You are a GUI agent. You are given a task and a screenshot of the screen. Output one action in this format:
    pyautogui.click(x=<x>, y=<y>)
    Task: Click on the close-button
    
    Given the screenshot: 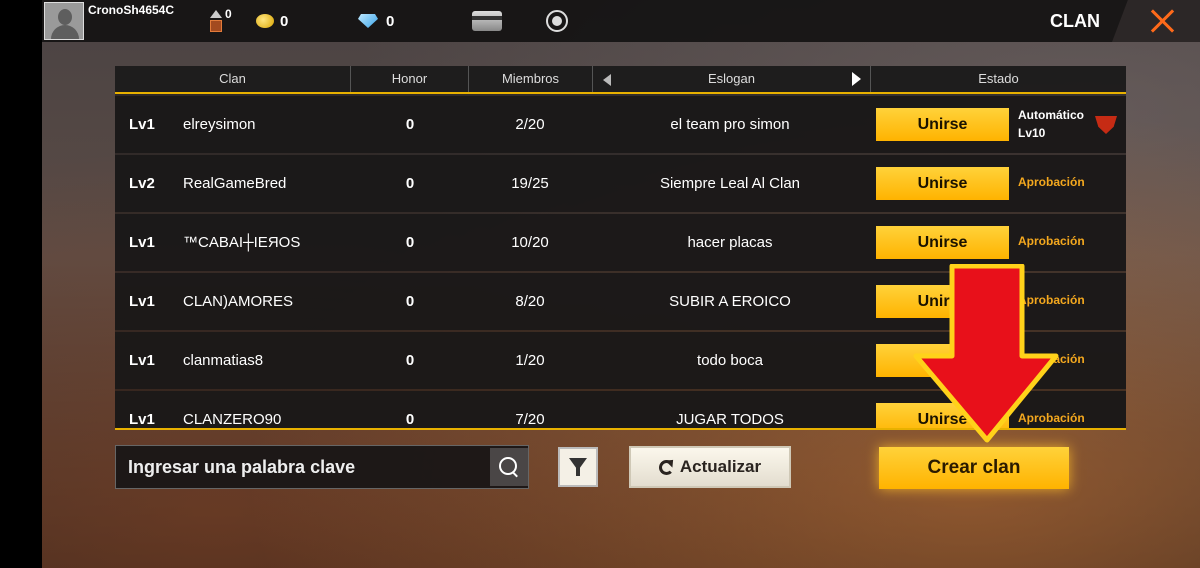 What is the action you would take?
    pyautogui.click(x=1156, y=21)
    